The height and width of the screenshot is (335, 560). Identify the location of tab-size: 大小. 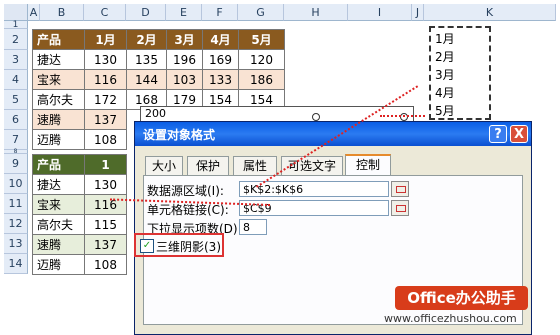
(164, 166).